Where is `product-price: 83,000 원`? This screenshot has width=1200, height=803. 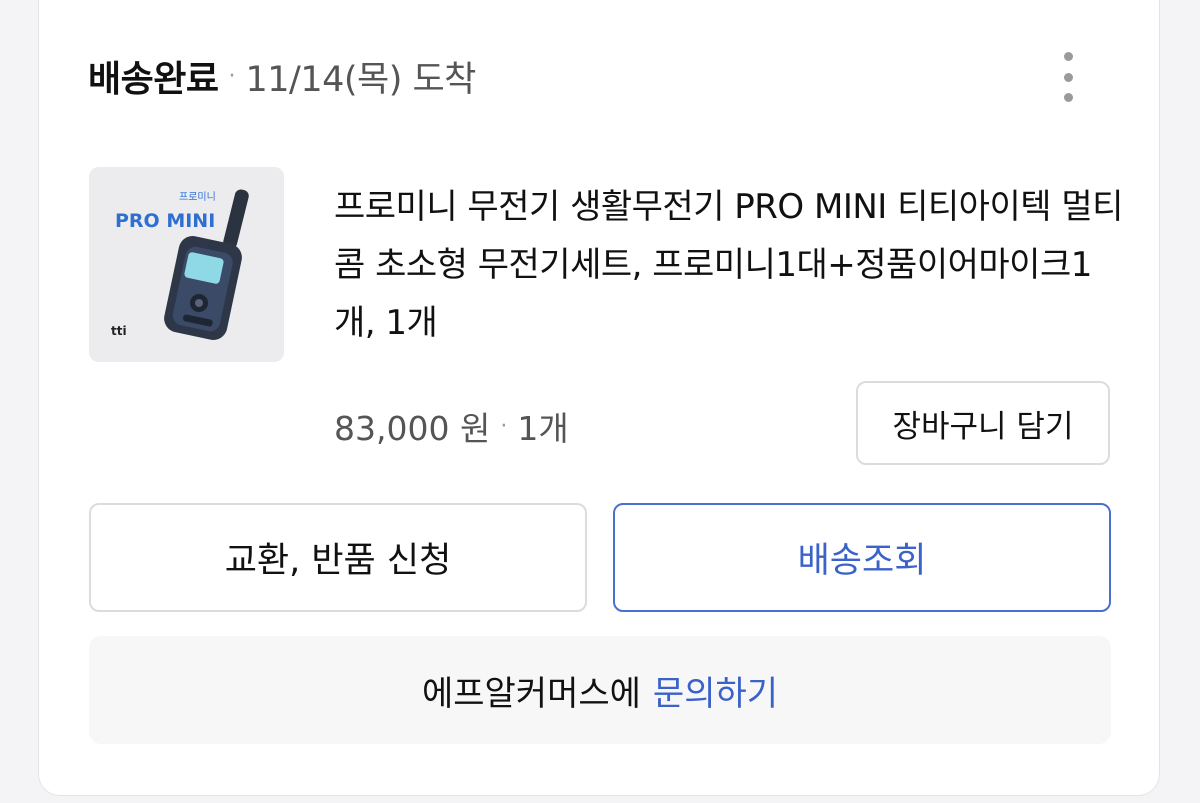 product-price: 83,000 원 is located at coordinates (412, 428).